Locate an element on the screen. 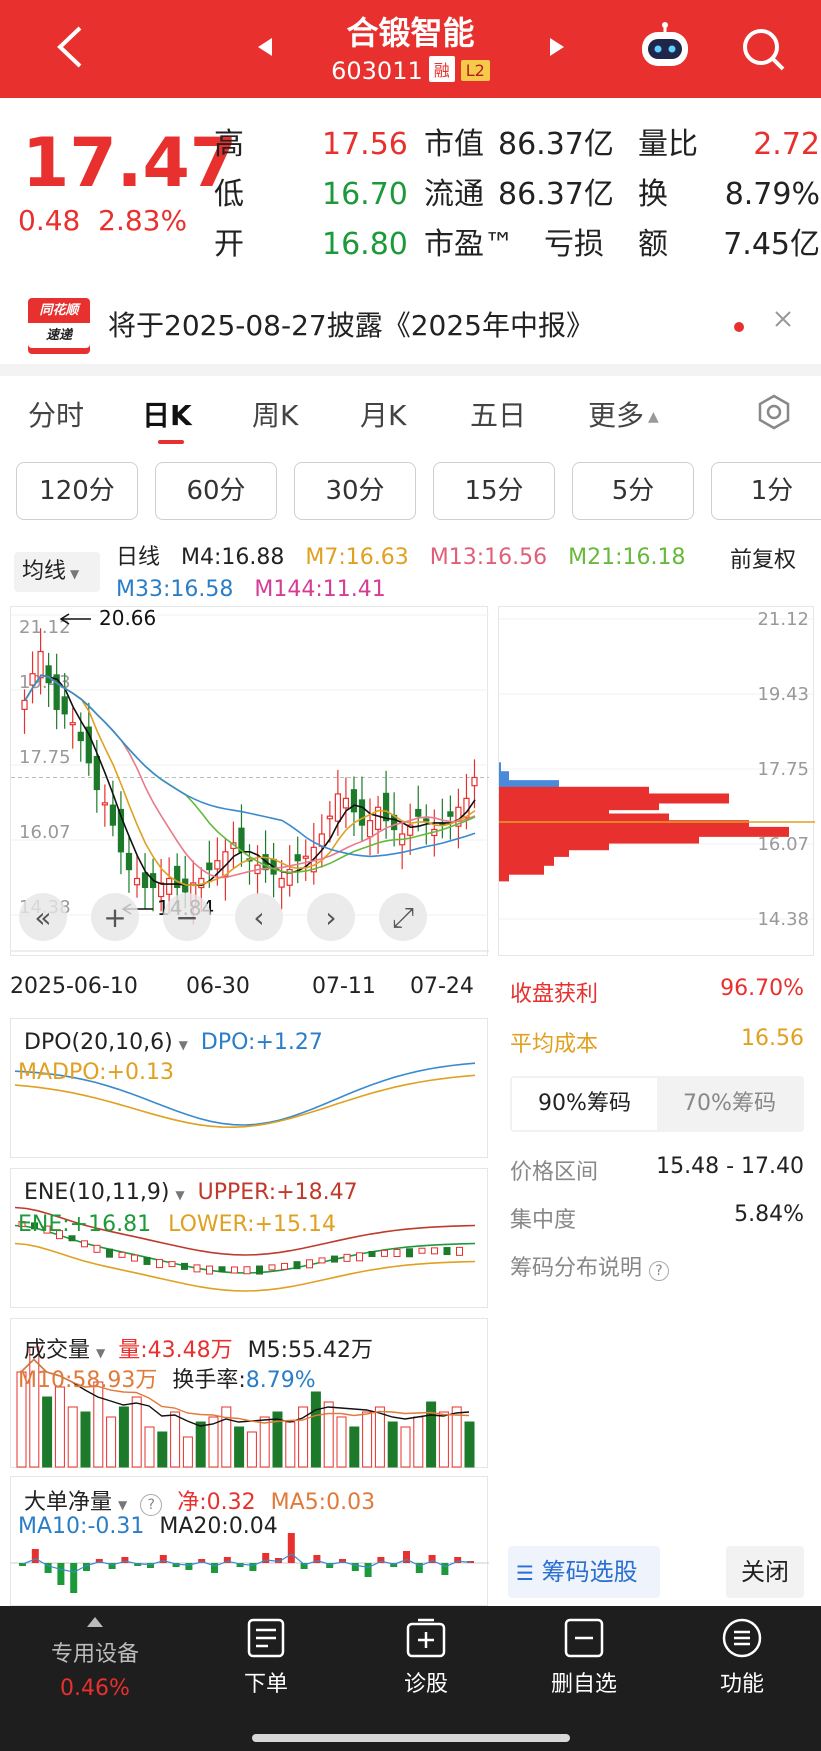 This screenshot has height=1751, width=821. open-value: 16.80 is located at coordinates (365, 244).